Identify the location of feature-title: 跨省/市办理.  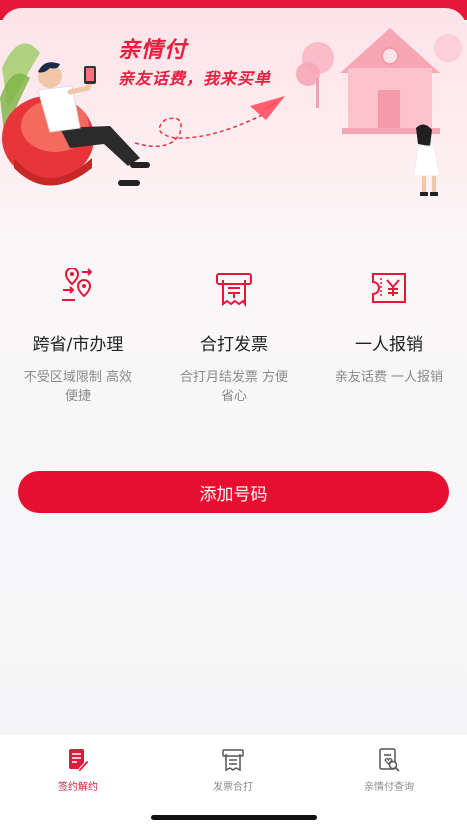
(78, 345).